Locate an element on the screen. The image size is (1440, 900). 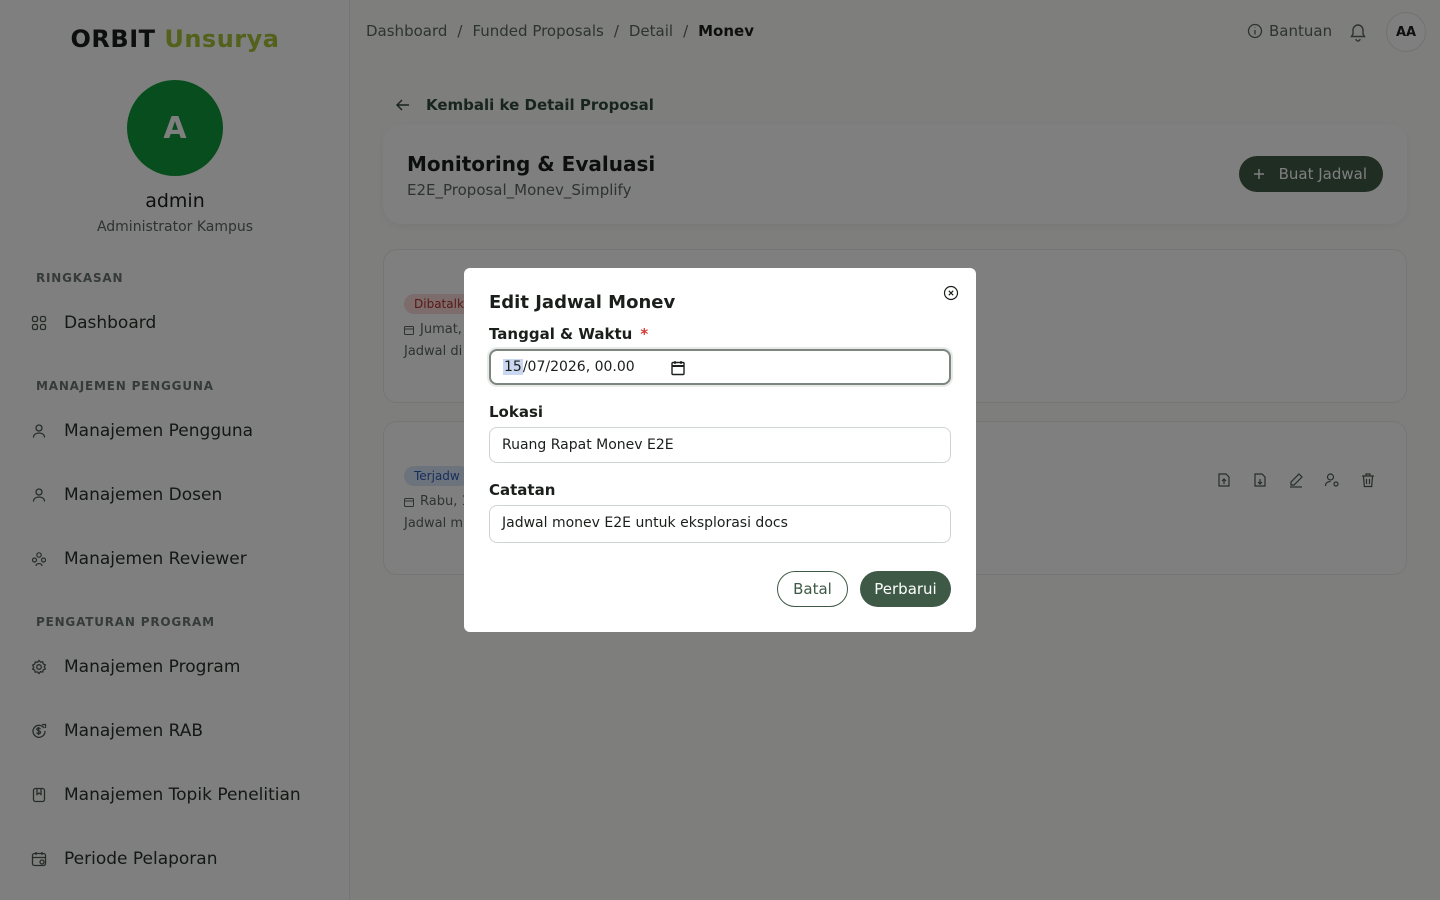
close-icon is located at coordinates (951, 293).